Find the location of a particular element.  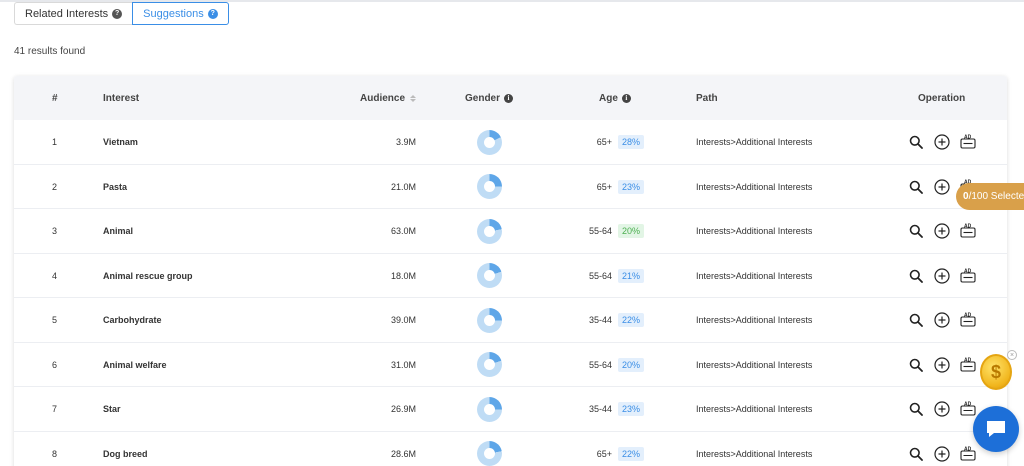

row-number: 5 is located at coordinates (55, 320).